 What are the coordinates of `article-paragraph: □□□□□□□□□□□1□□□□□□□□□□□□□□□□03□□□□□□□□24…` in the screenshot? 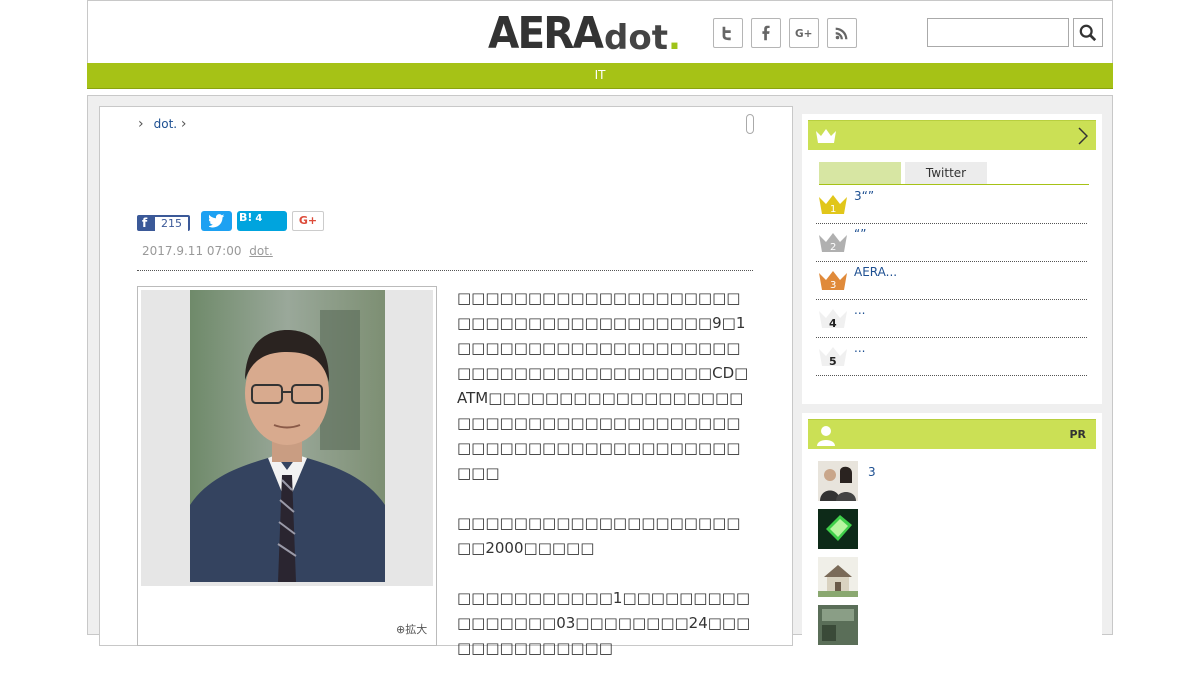 It's located at (604, 623).